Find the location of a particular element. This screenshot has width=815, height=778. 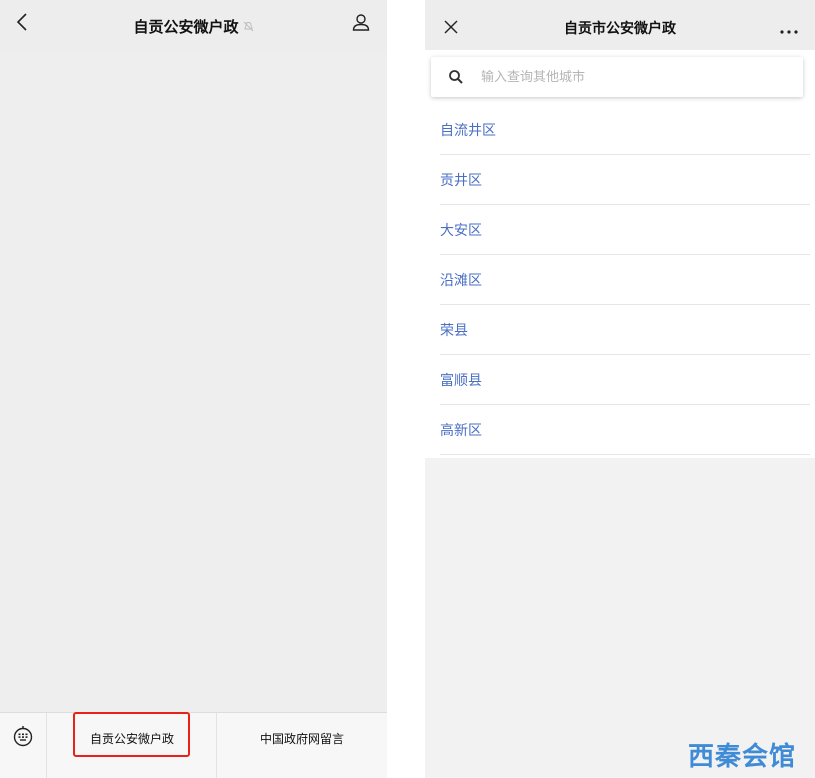

more-icon is located at coordinates (789, 28).